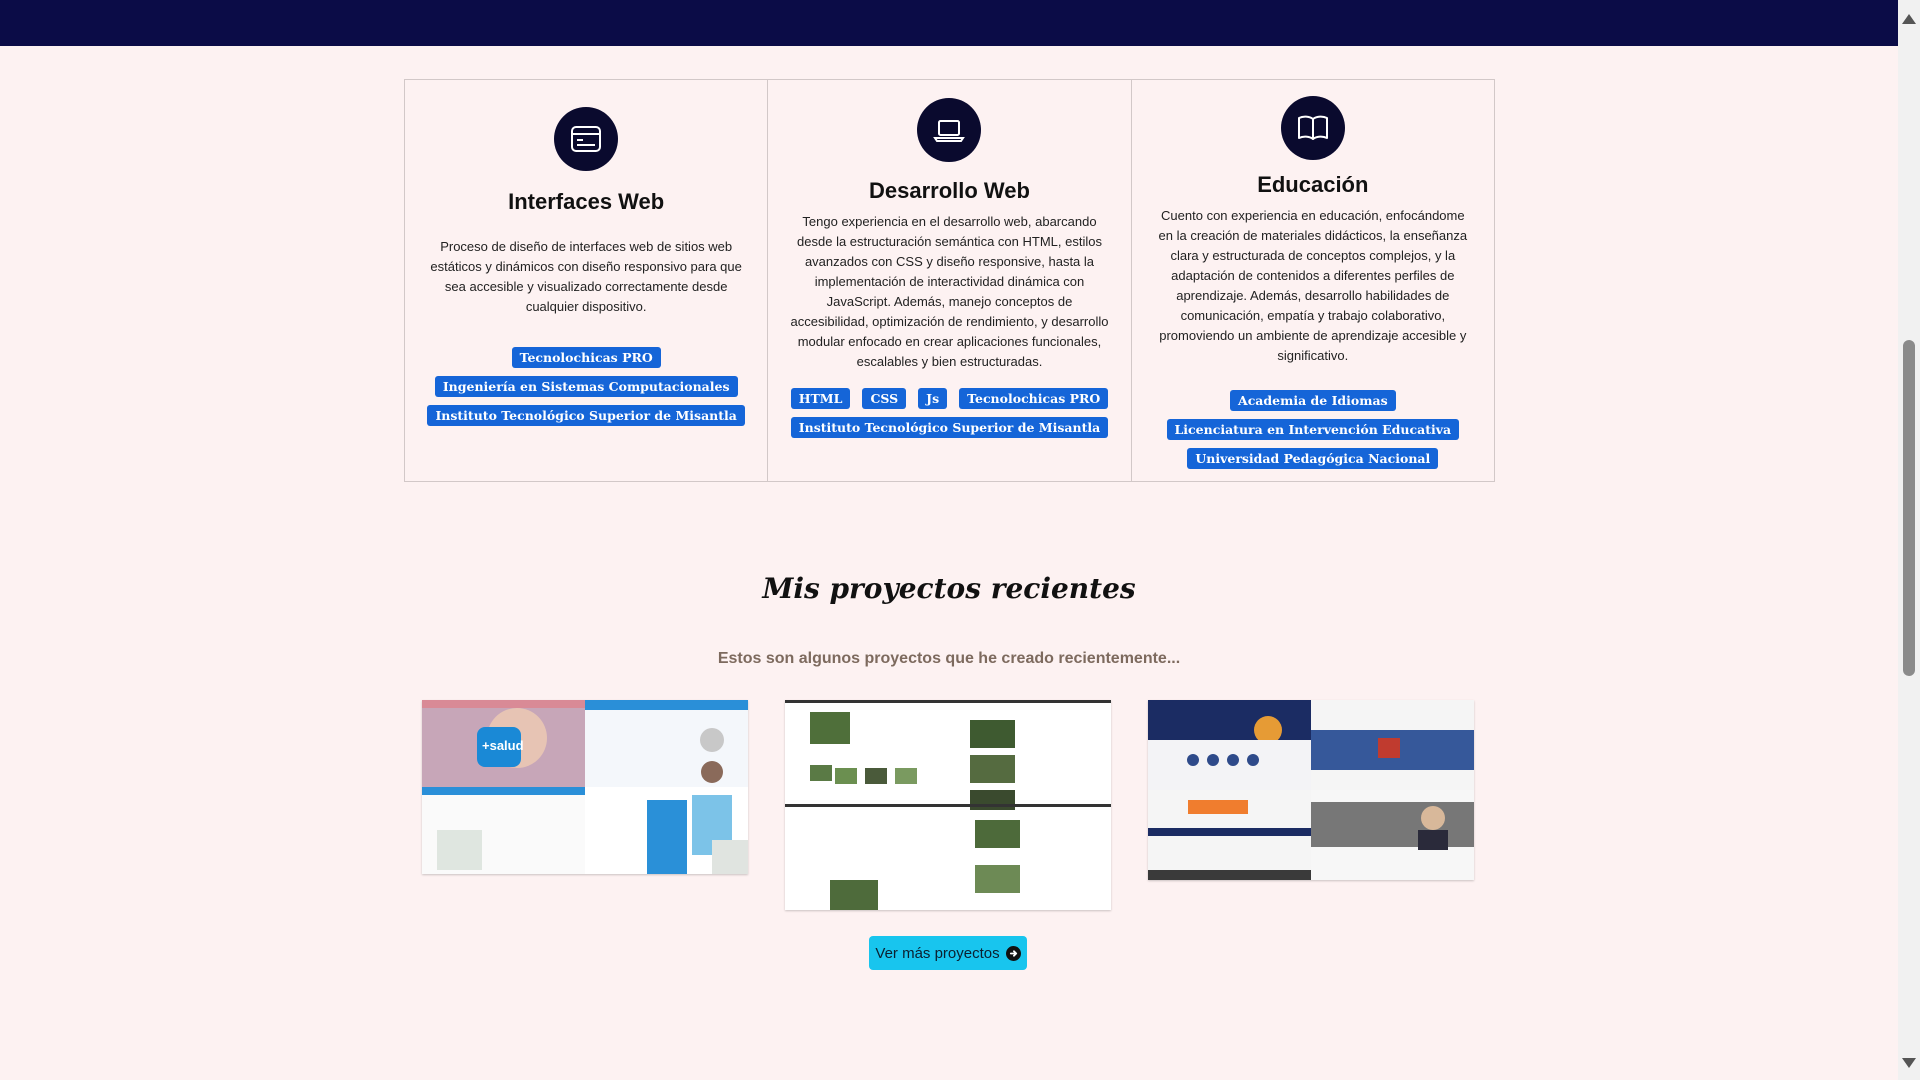 The height and width of the screenshot is (1080, 1920). I want to click on arrow-right-icon, so click(1013, 953).